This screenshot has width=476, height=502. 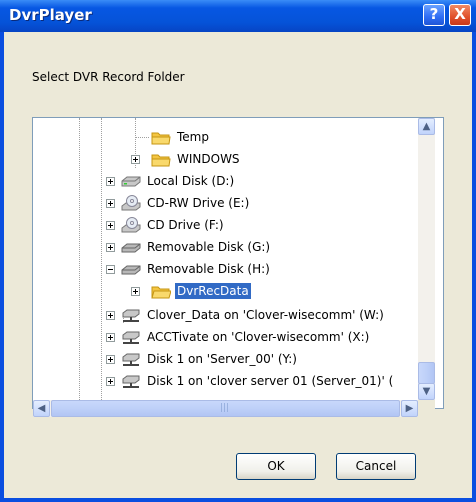 I want to click on tree-item-label: DvrRecData, so click(x=213, y=291).